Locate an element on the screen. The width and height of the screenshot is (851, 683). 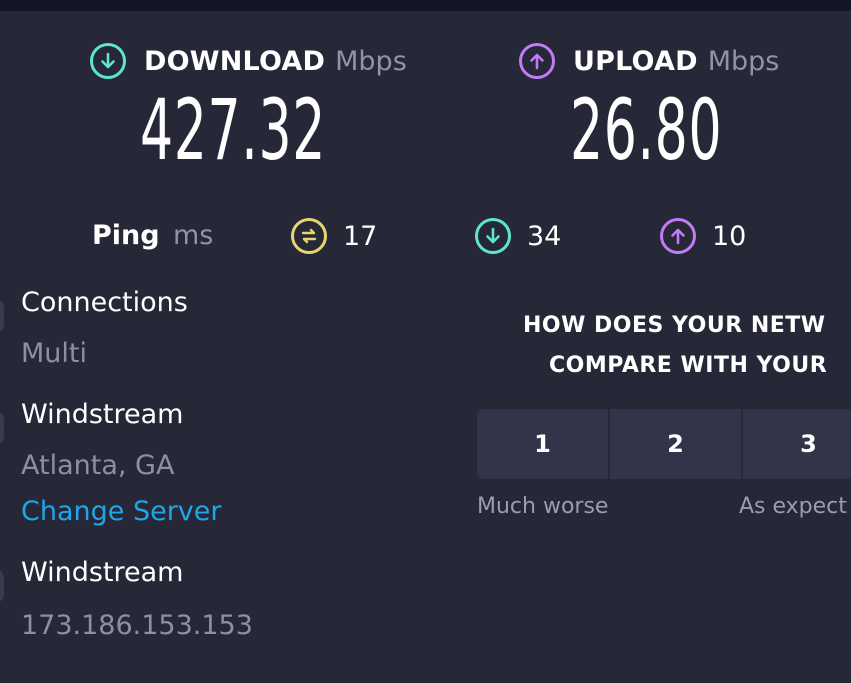
rating-low-caption: Much worse is located at coordinates (543, 506).